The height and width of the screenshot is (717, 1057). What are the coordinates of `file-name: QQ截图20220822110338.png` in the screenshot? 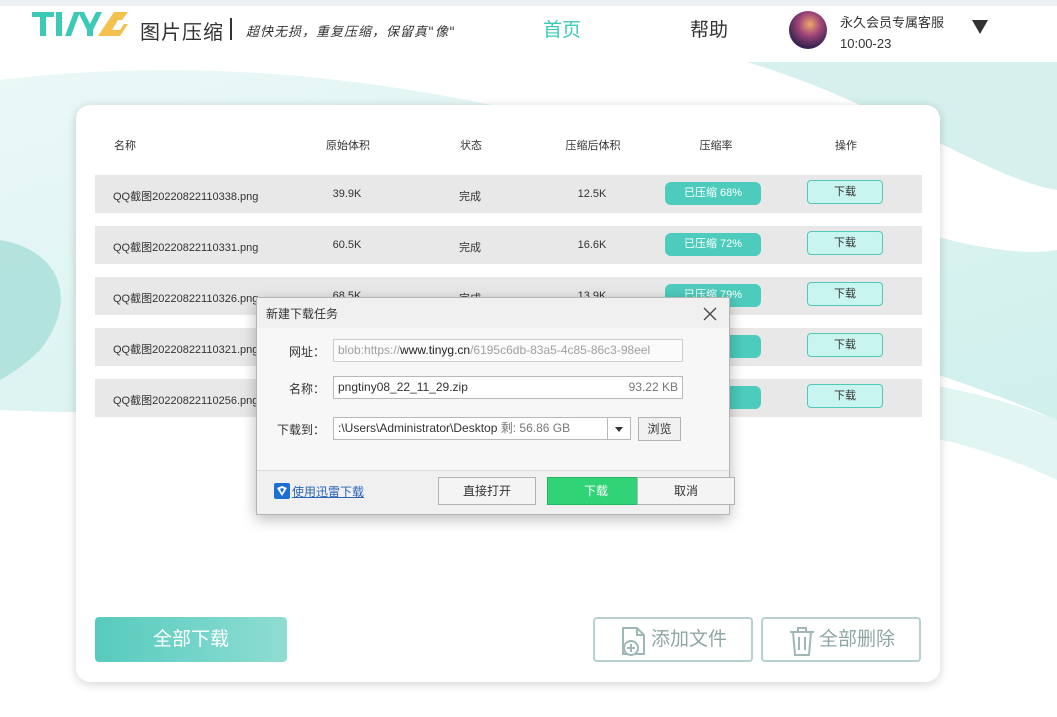 It's located at (186, 197).